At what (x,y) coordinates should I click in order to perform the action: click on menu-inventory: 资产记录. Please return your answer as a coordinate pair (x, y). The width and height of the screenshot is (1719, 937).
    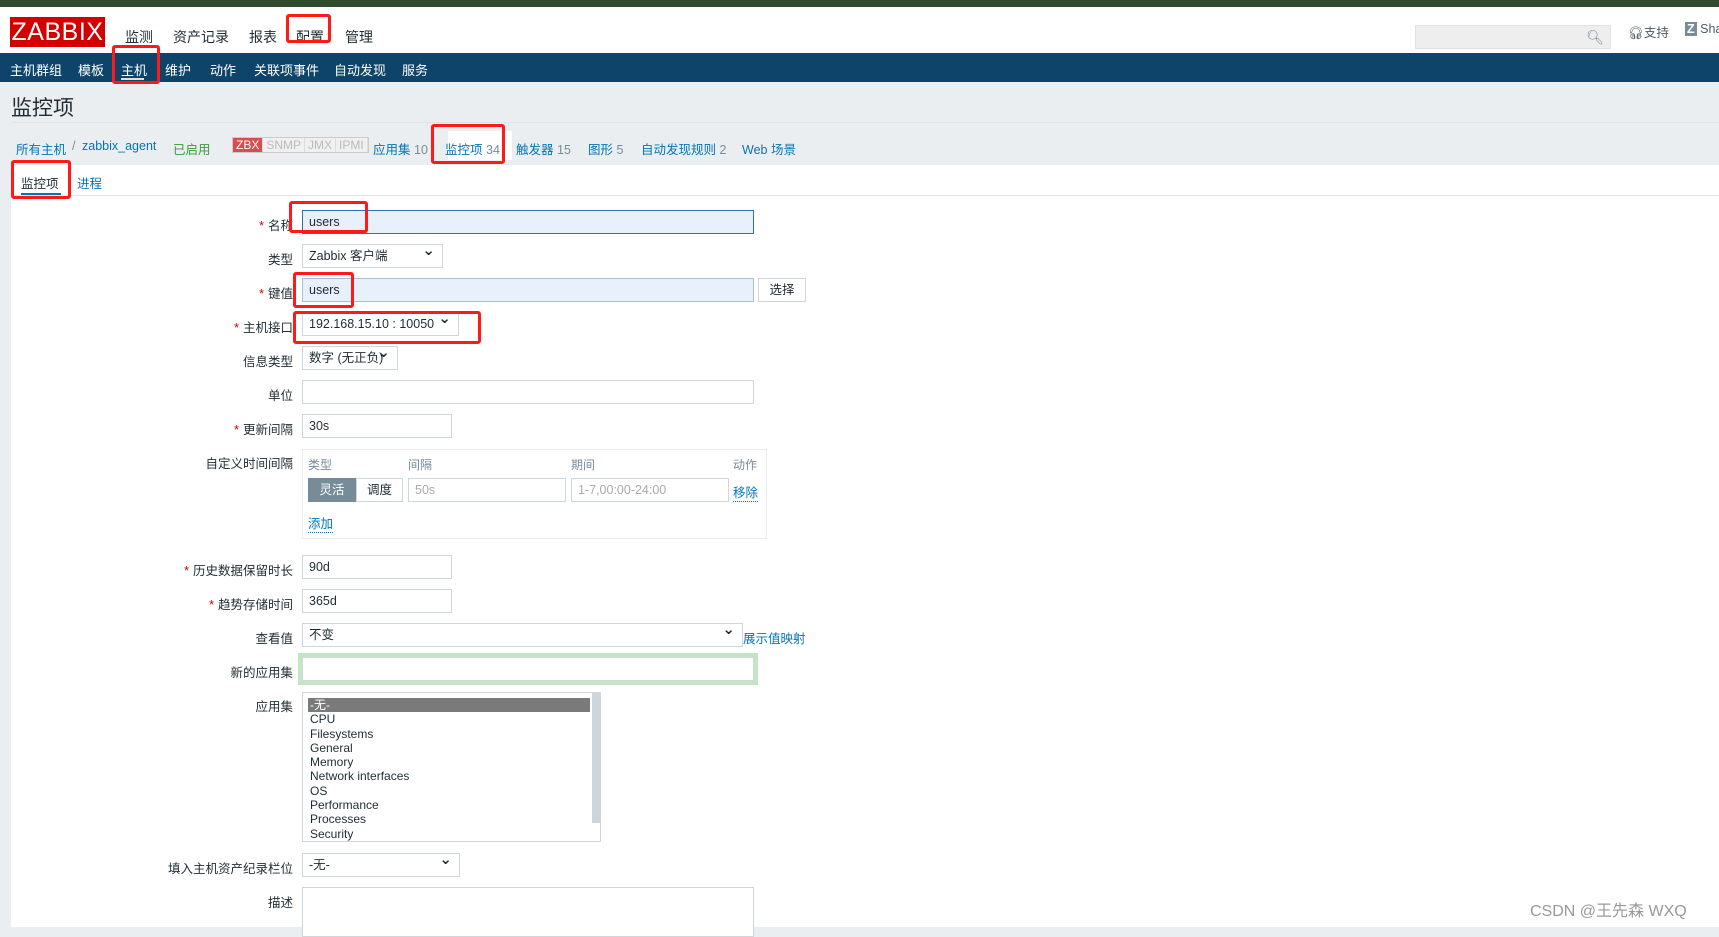
    Looking at the image, I should click on (201, 37).